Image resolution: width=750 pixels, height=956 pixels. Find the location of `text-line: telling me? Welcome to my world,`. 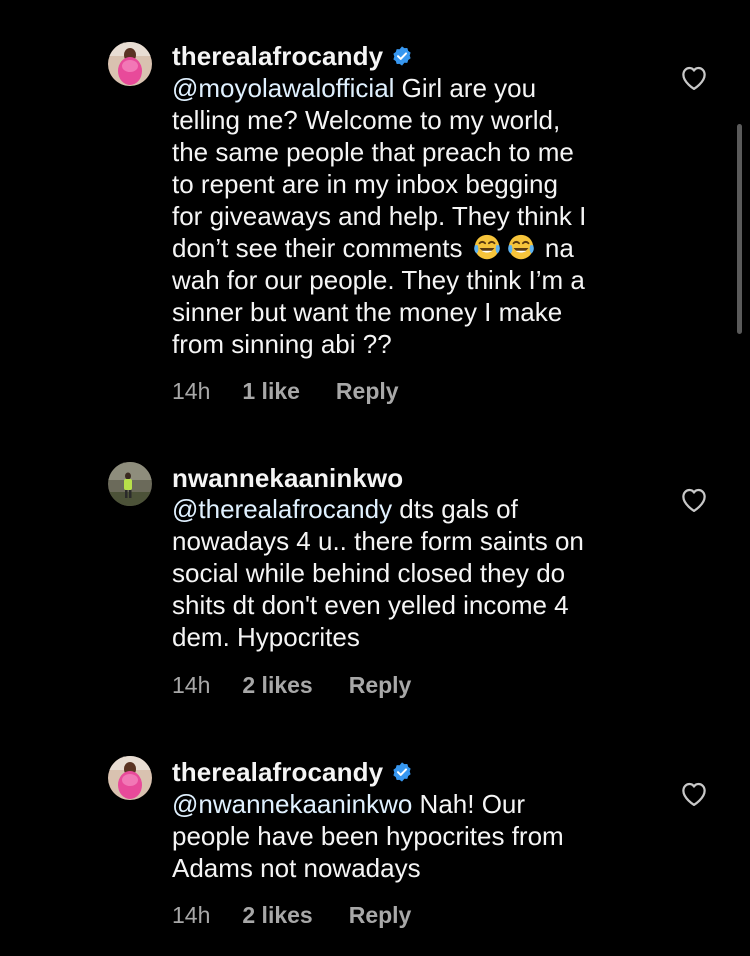

text-line: telling me? Welcome to my world, is located at coordinates (366, 120).